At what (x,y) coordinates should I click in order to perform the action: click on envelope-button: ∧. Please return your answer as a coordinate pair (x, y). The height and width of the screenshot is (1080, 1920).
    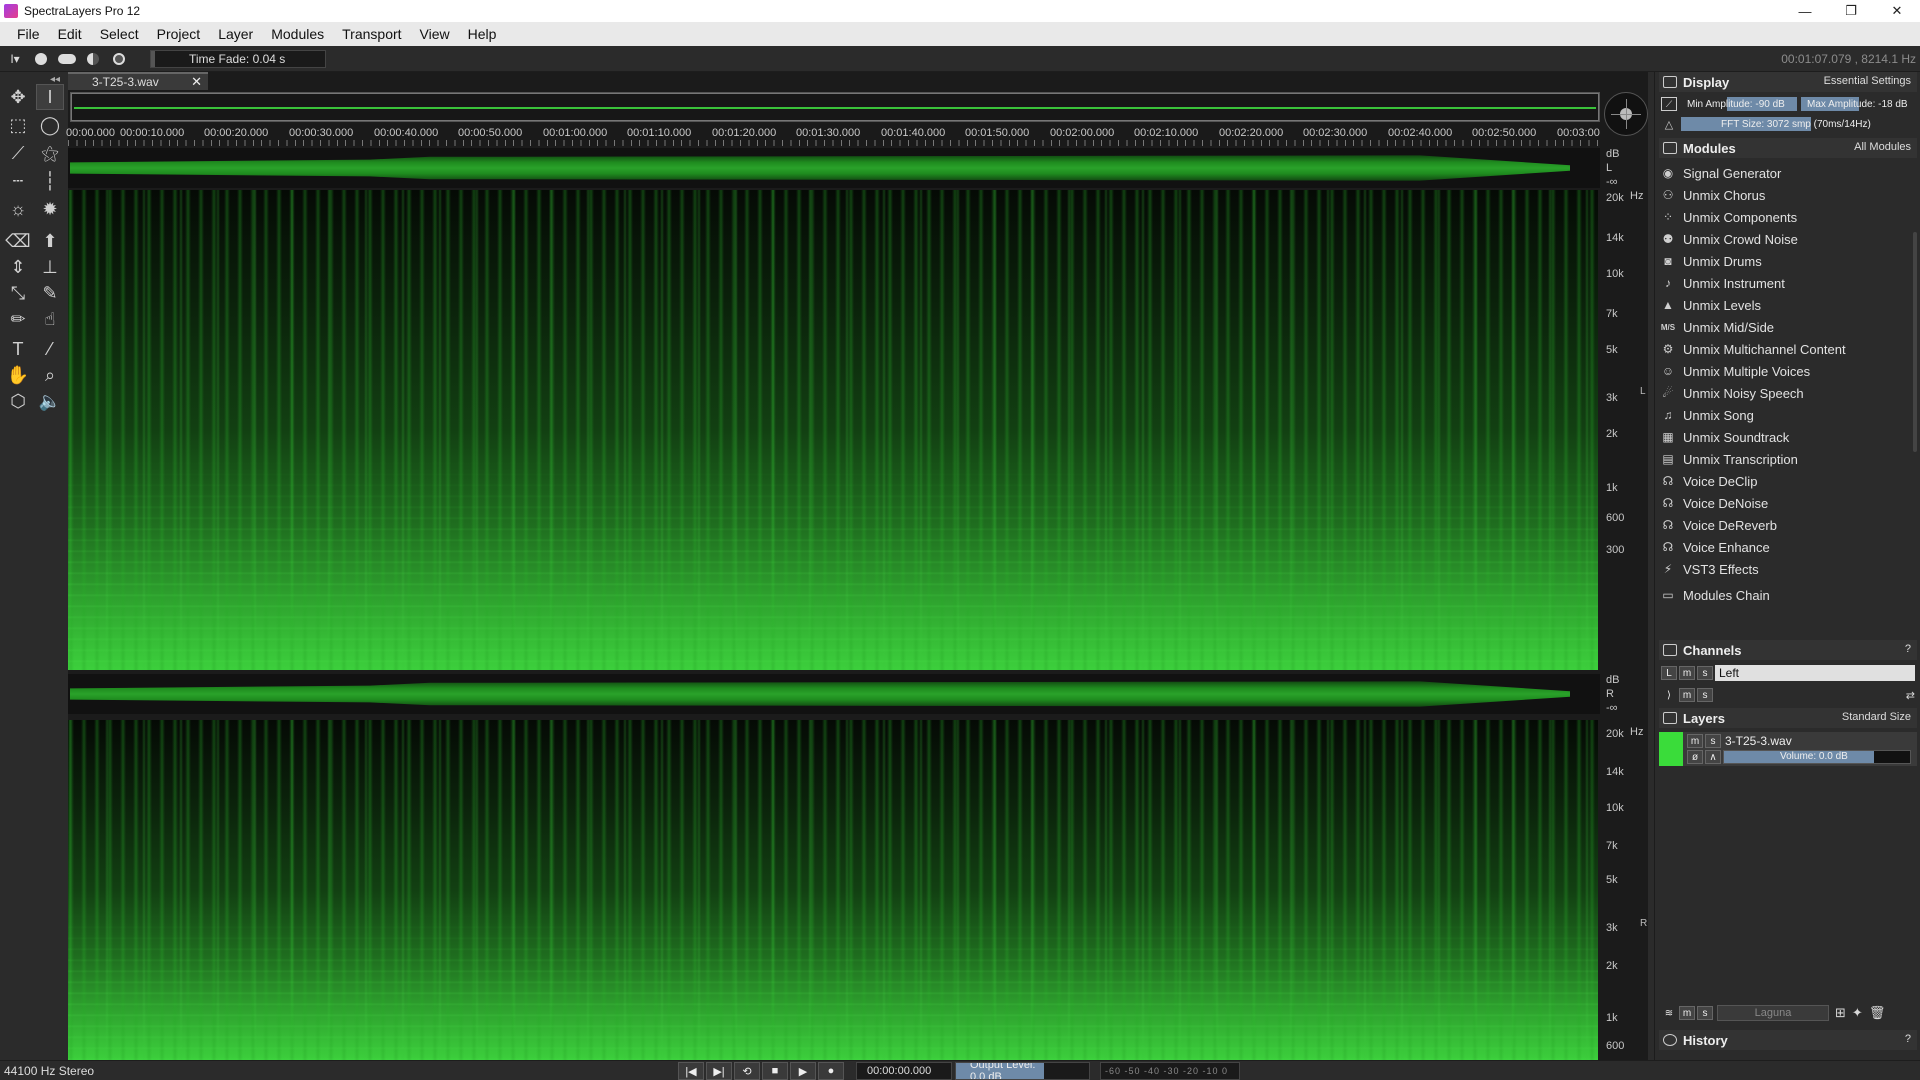
    Looking at the image, I should click on (1713, 757).